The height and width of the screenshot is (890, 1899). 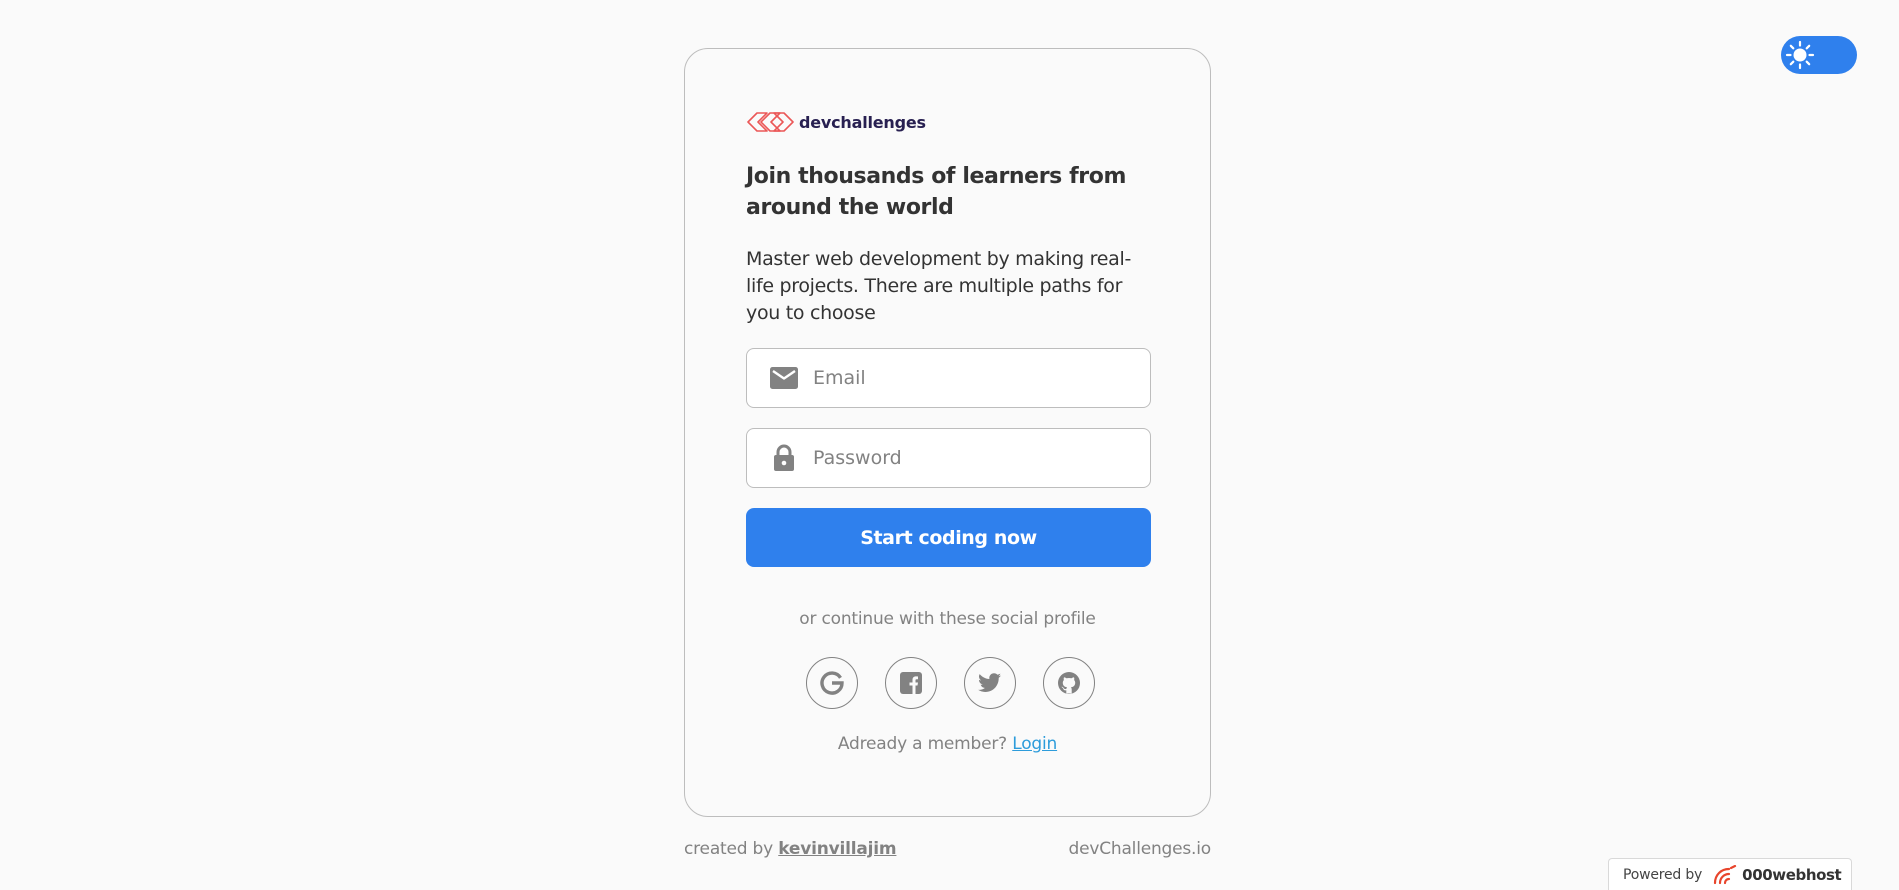 I want to click on github-icon, so click(x=1069, y=683).